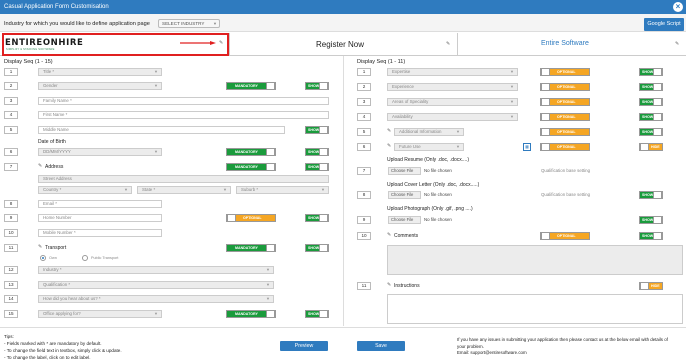 Image resolution: width=686 pixels, height=364 pixels. I want to click on availability-show-toggle: SHOW, so click(651, 117).